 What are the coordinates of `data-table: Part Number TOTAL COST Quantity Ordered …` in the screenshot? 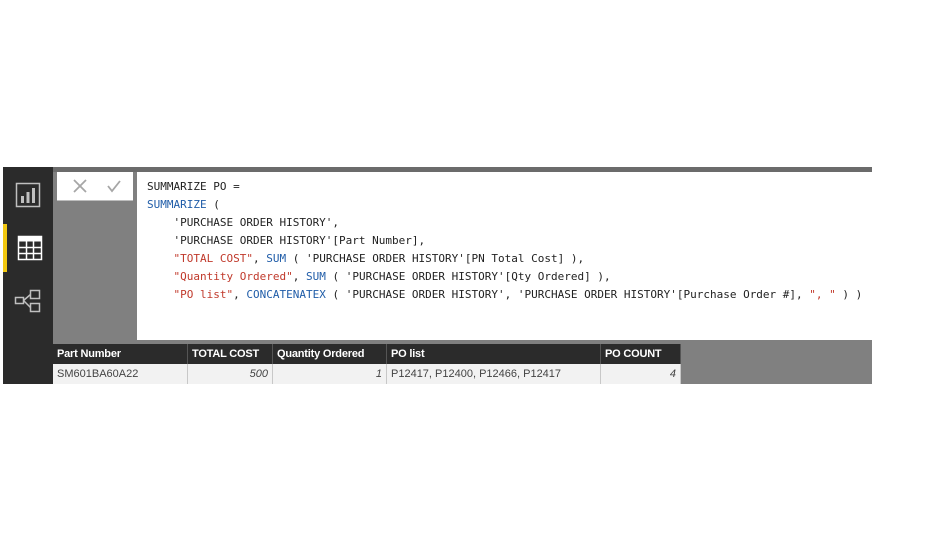 It's located at (367, 364).